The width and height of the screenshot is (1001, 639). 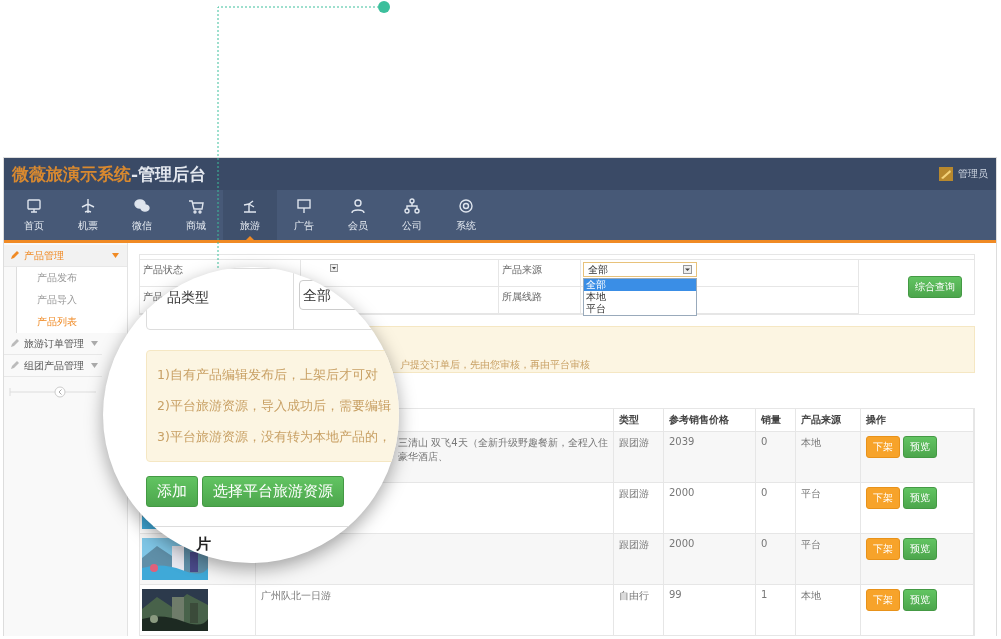 What do you see at coordinates (196, 205) in the screenshot?
I see `cart-icon` at bounding box center [196, 205].